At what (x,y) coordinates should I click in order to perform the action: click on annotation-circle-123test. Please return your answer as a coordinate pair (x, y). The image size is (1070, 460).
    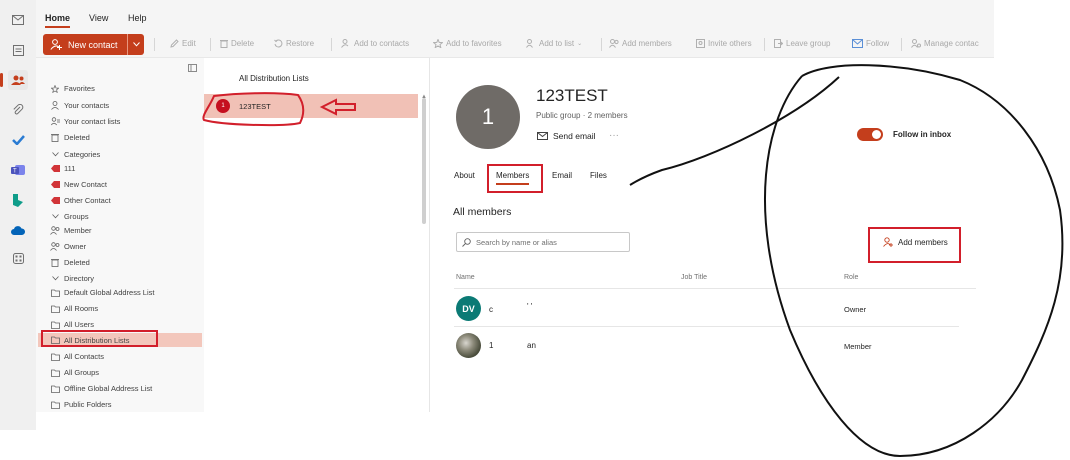
    Looking at the image, I should click on (253, 109).